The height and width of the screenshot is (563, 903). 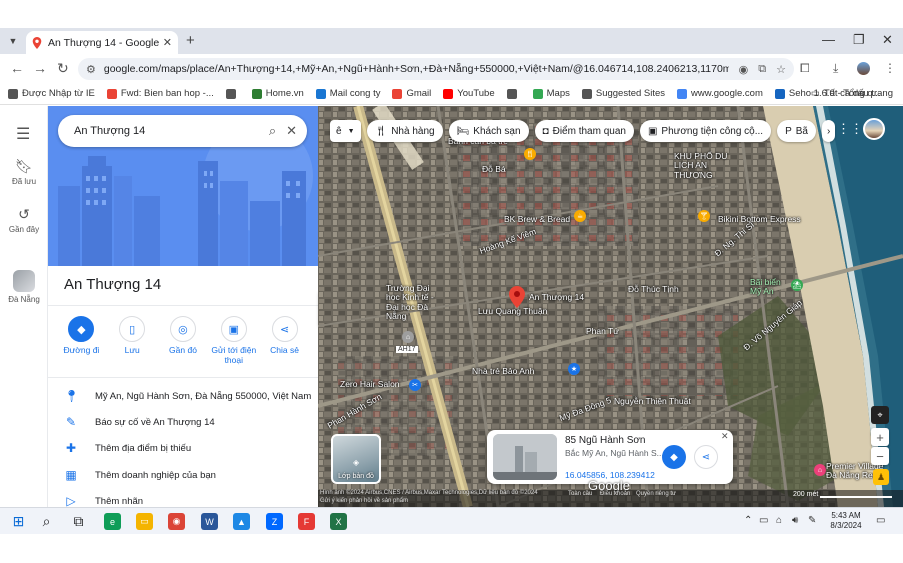 I want to click on close-window-button: ✕, so click(x=887, y=40).